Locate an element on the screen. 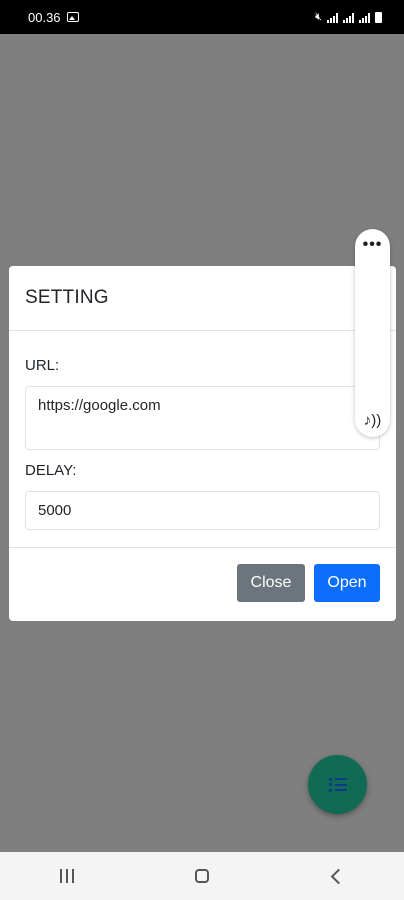 This screenshot has width=404, height=900. status-right: 🔇︎ is located at coordinates (348, 17).